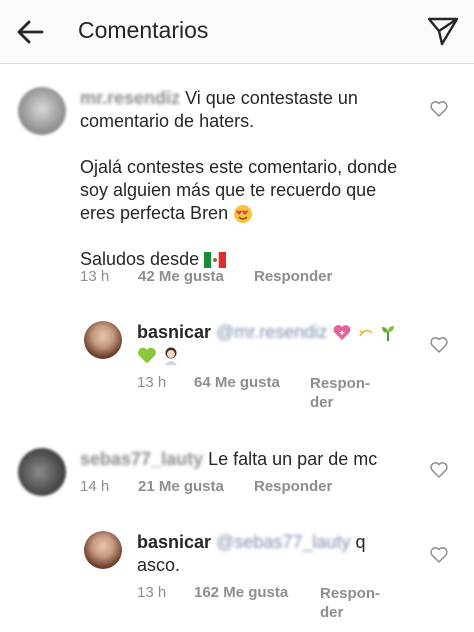 Image resolution: width=474 pixels, height=632 pixels. What do you see at coordinates (229, 459) in the screenshot?
I see `comment-text: sebas77_lauty Le falta un par de mc` at bounding box center [229, 459].